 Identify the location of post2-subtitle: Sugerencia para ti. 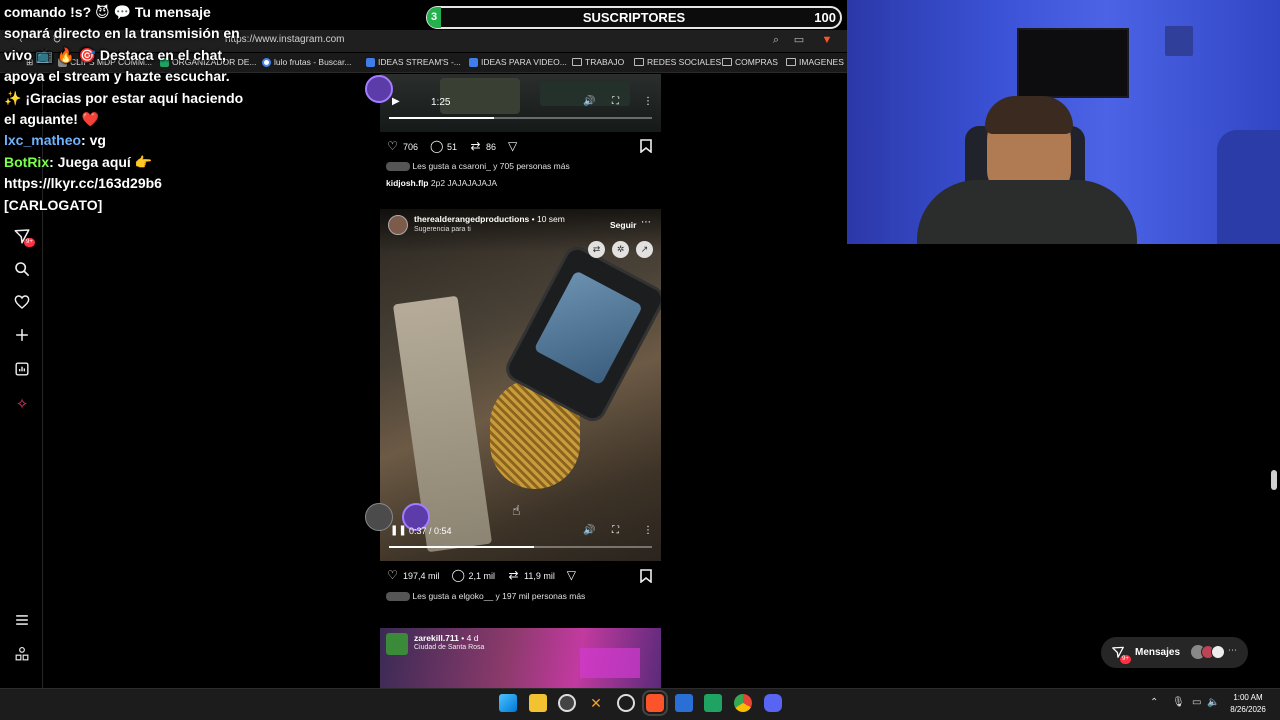
(442, 229).